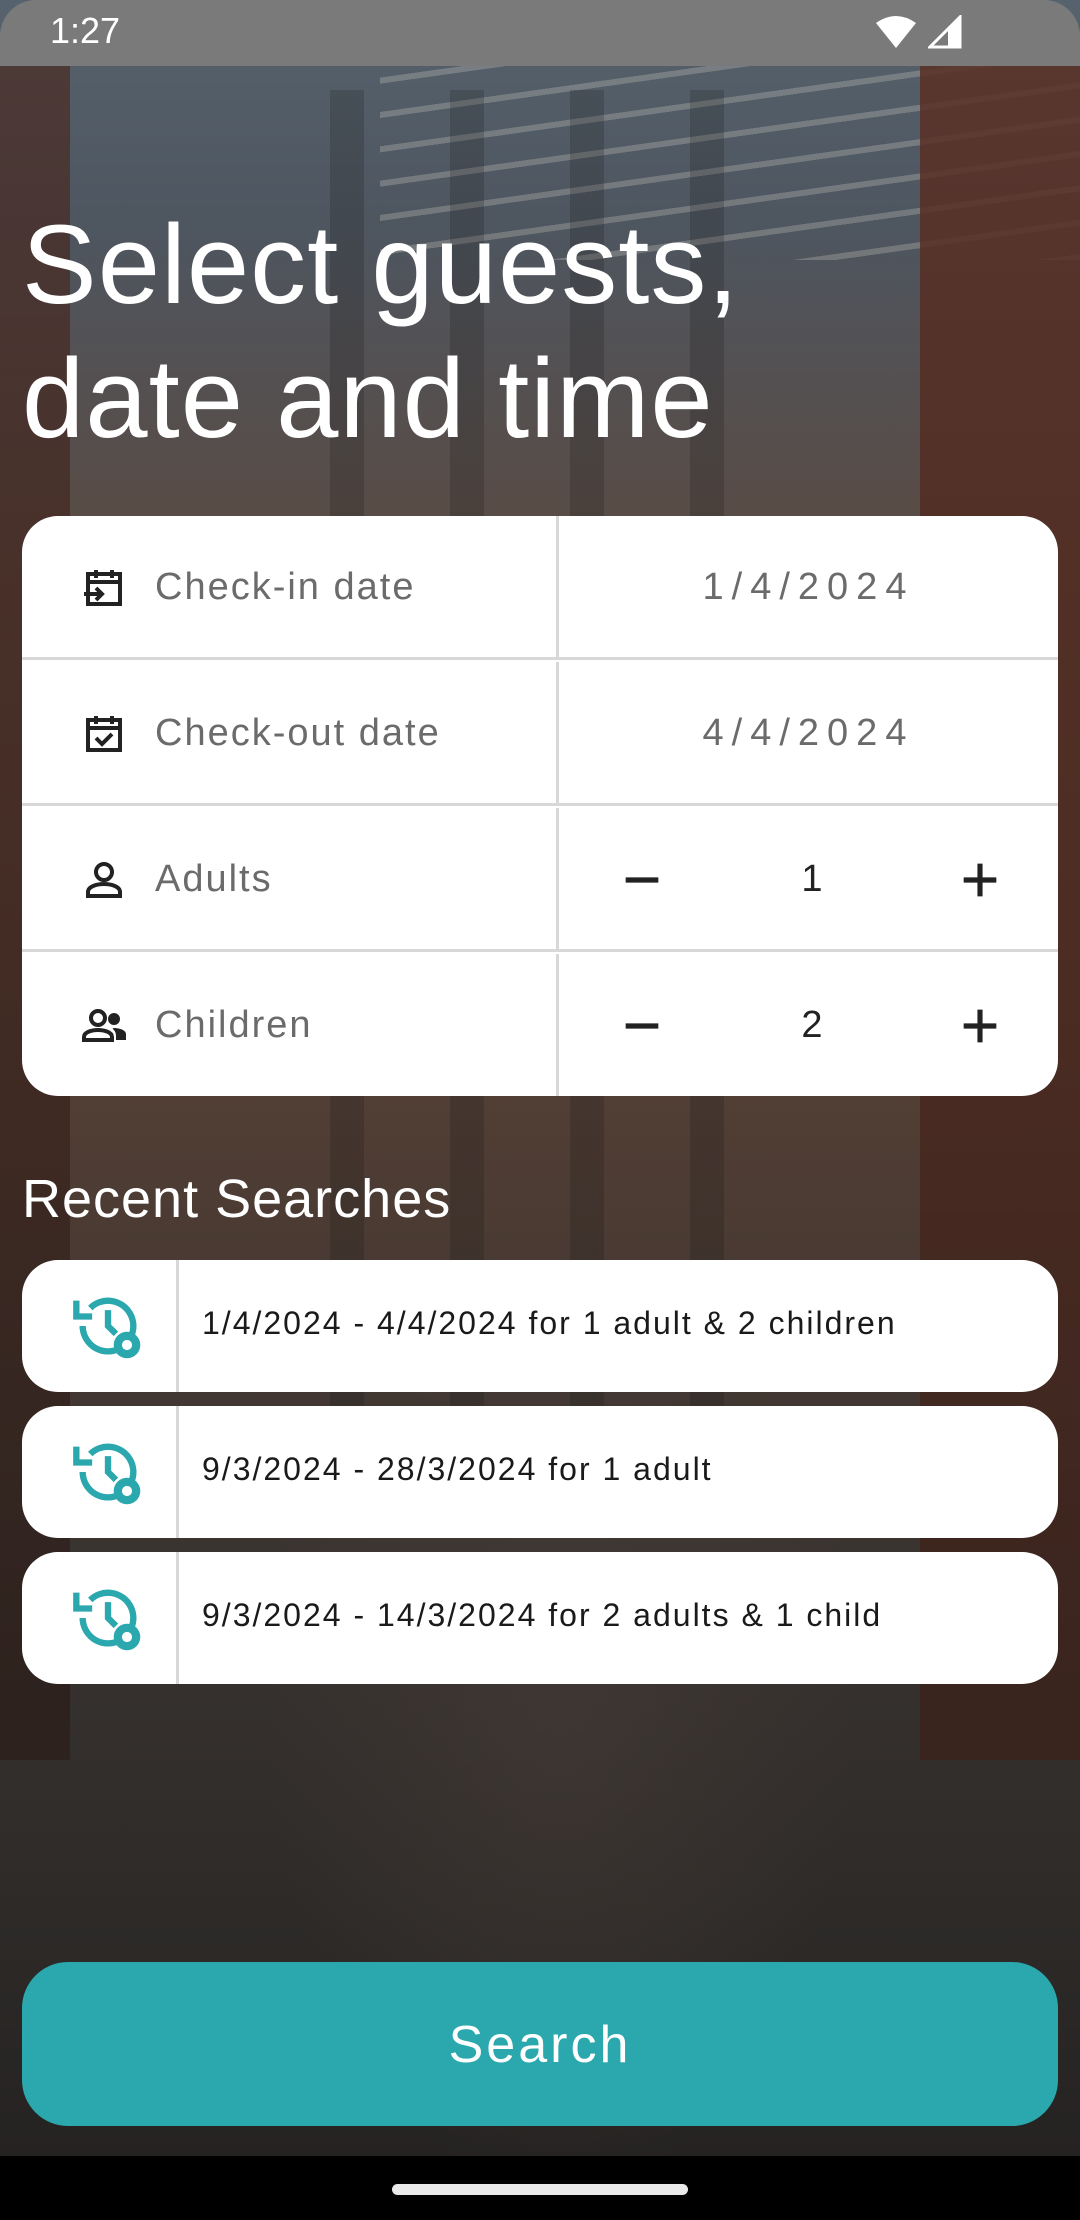 This screenshot has width=1080, height=2220. I want to click on page-title-line2: date and time, so click(368, 398).